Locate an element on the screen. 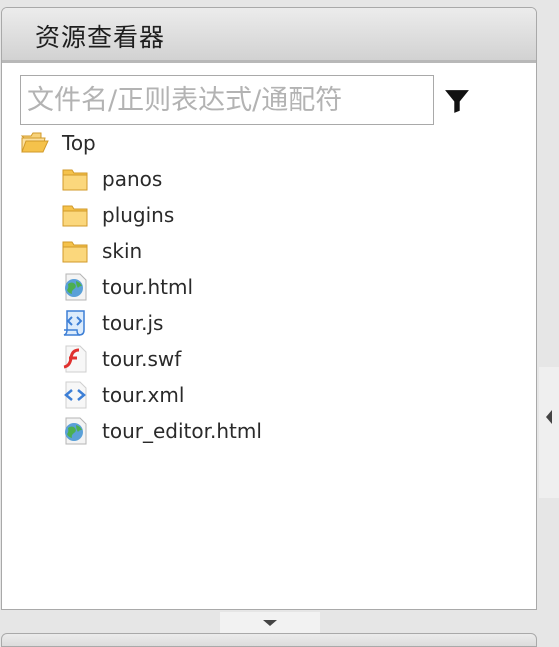 This screenshot has height=647, width=559. tree-item-label: panos is located at coordinates (132, 179).